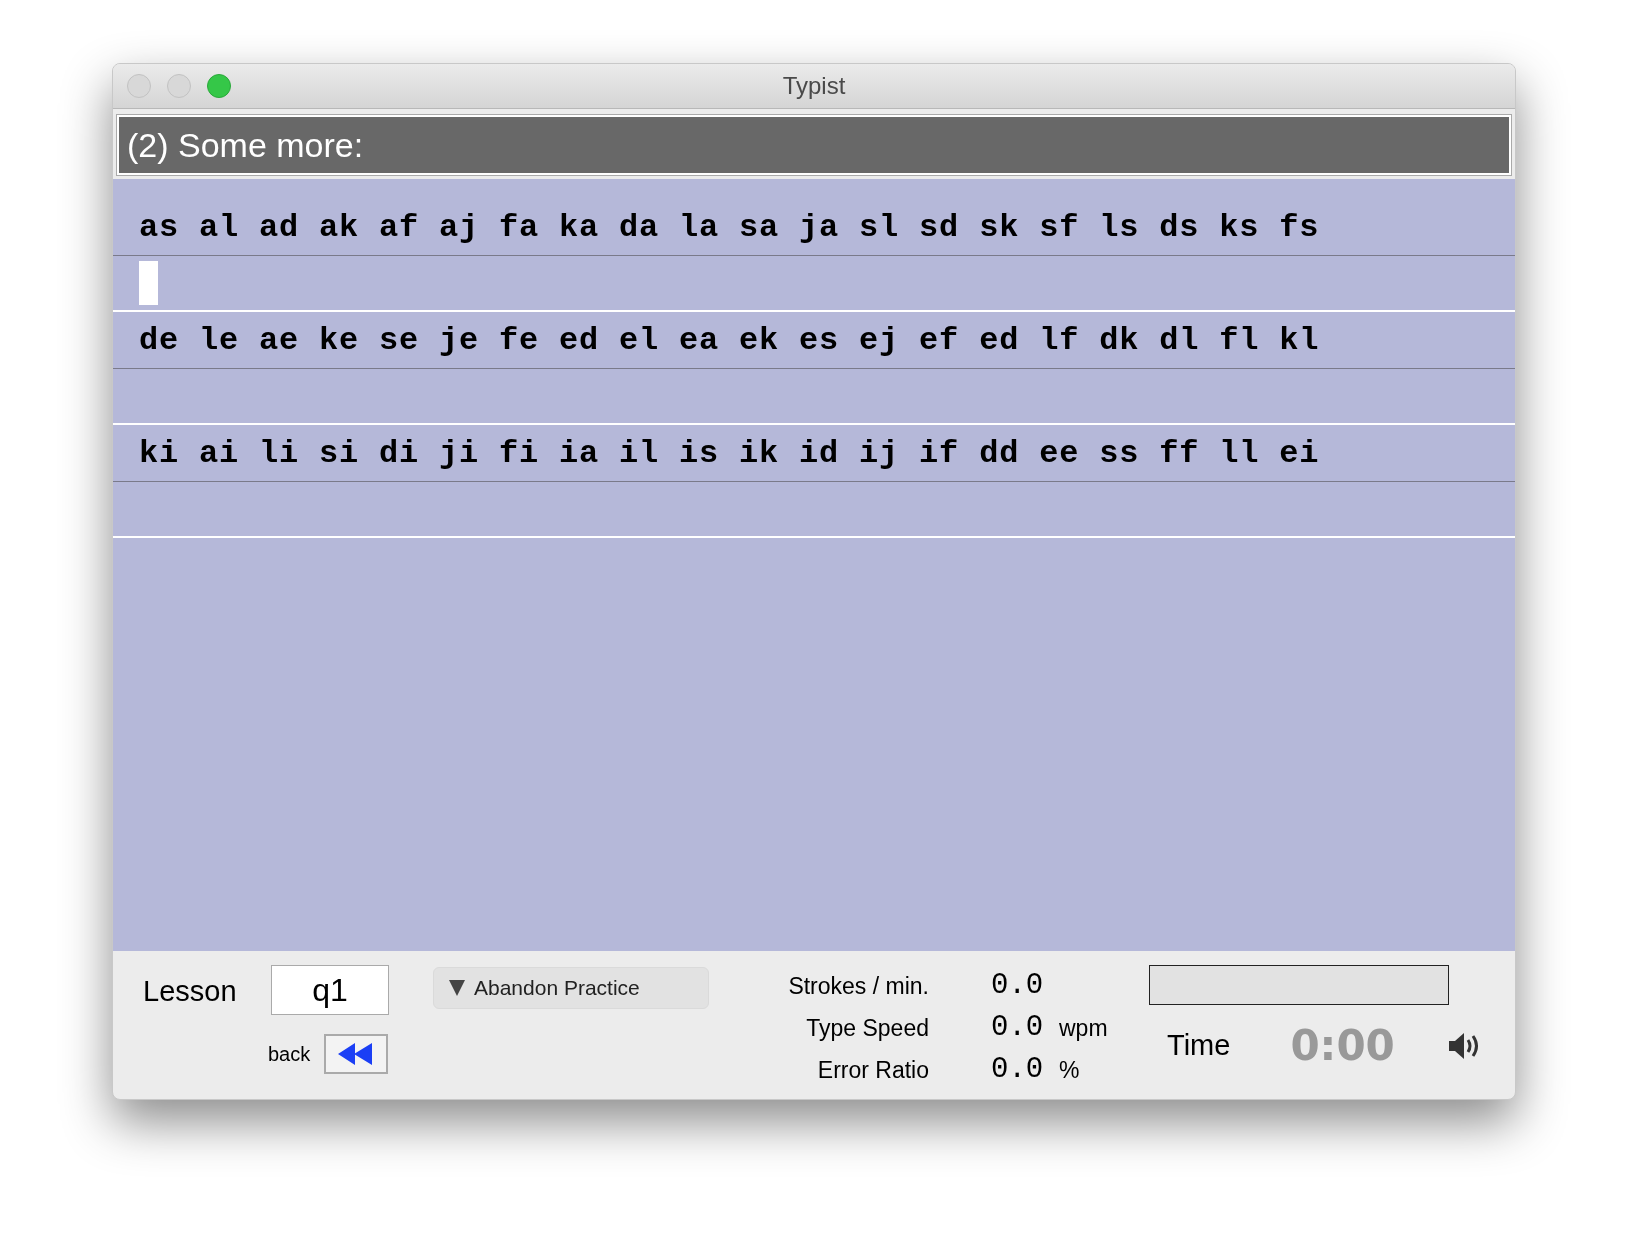  I want to click on back-label: back, so click(289, 1054).